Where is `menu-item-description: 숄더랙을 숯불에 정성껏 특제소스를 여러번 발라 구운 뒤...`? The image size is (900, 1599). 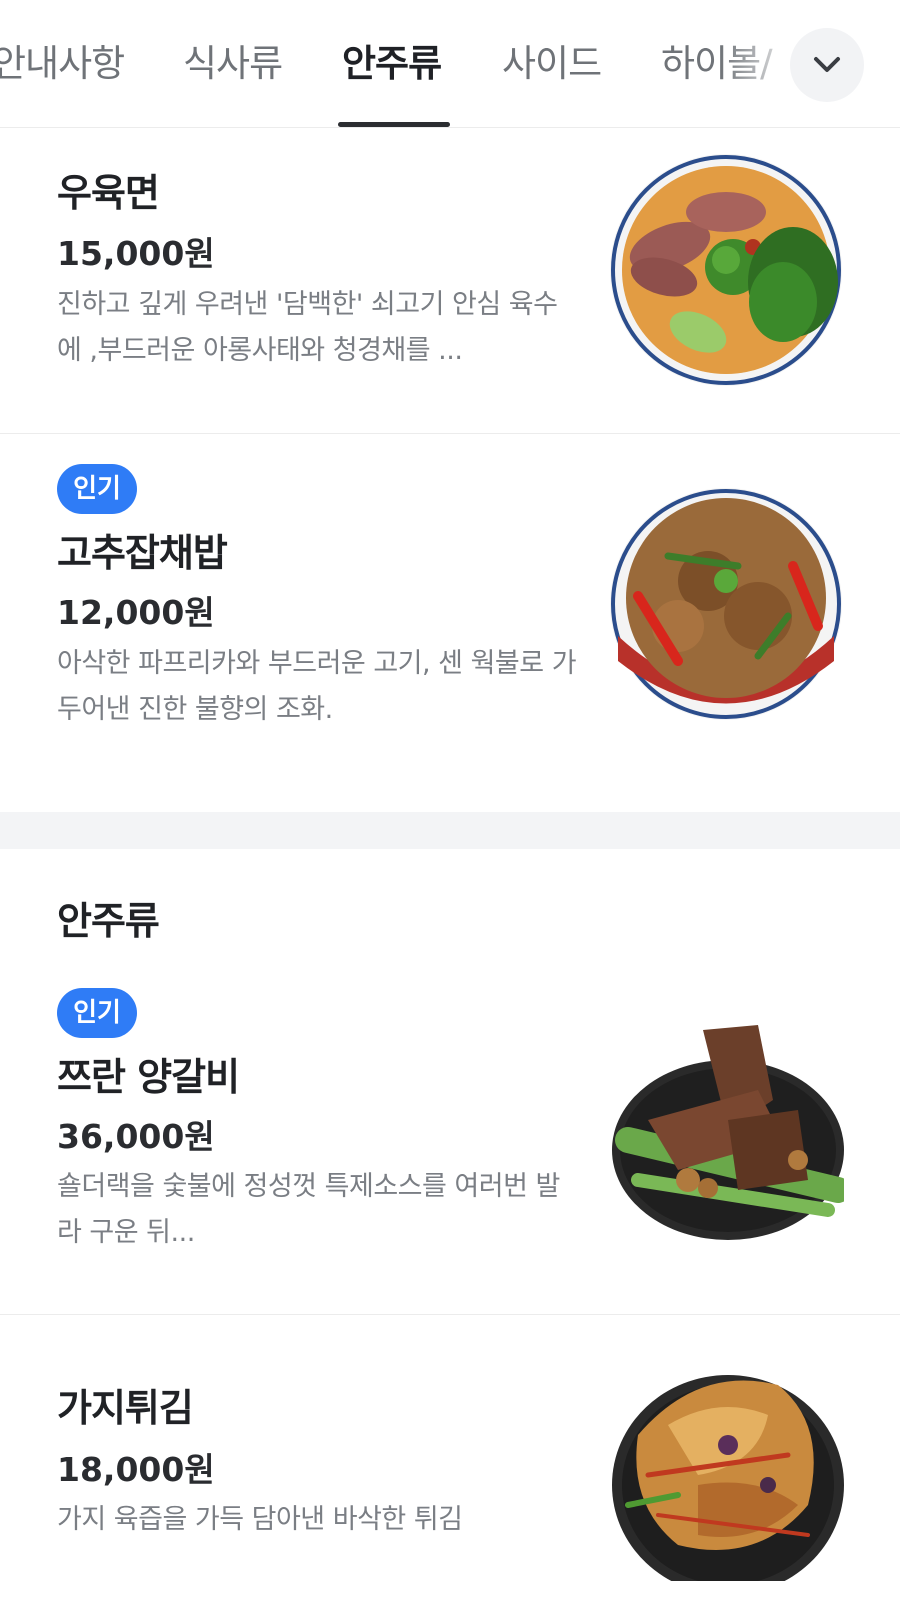 menu-item-description: 숄더랙을 숯불에 정성껏 특제소스를 여러번 발라 구운 뒤... is located at coordinates (308, 1209).